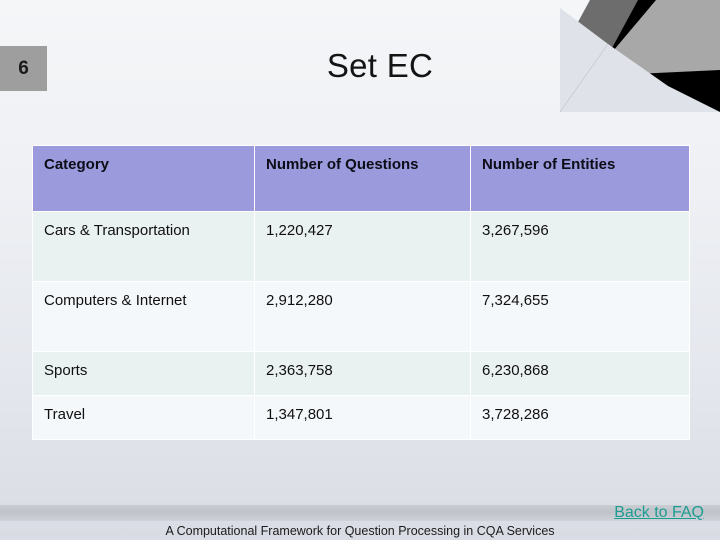 The width and height of the screenshot is (720, 540). What do you see at coordinates (143, 246) in the screenshot?
I see `cell-category: Cars & Transportation` at bounding box center [143, 246].